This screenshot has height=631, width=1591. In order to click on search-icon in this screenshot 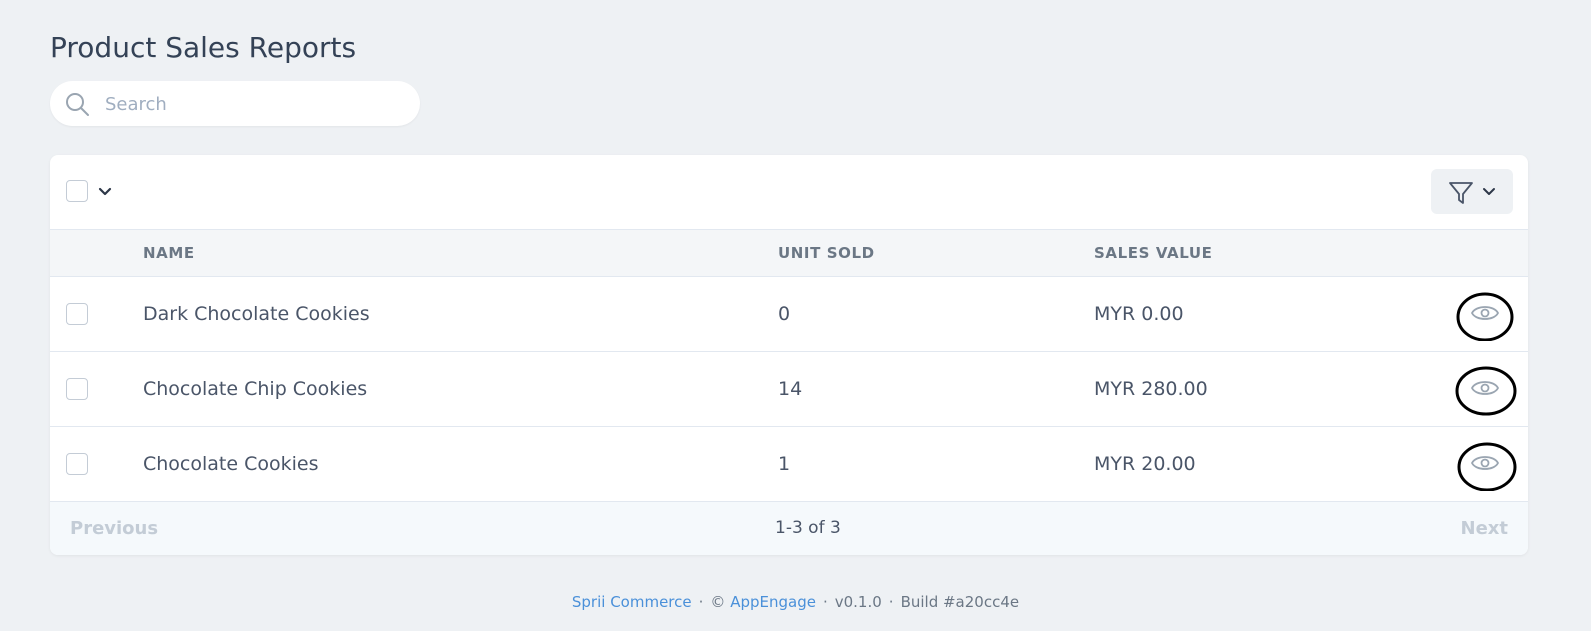, I will do `click(77, 104)`.